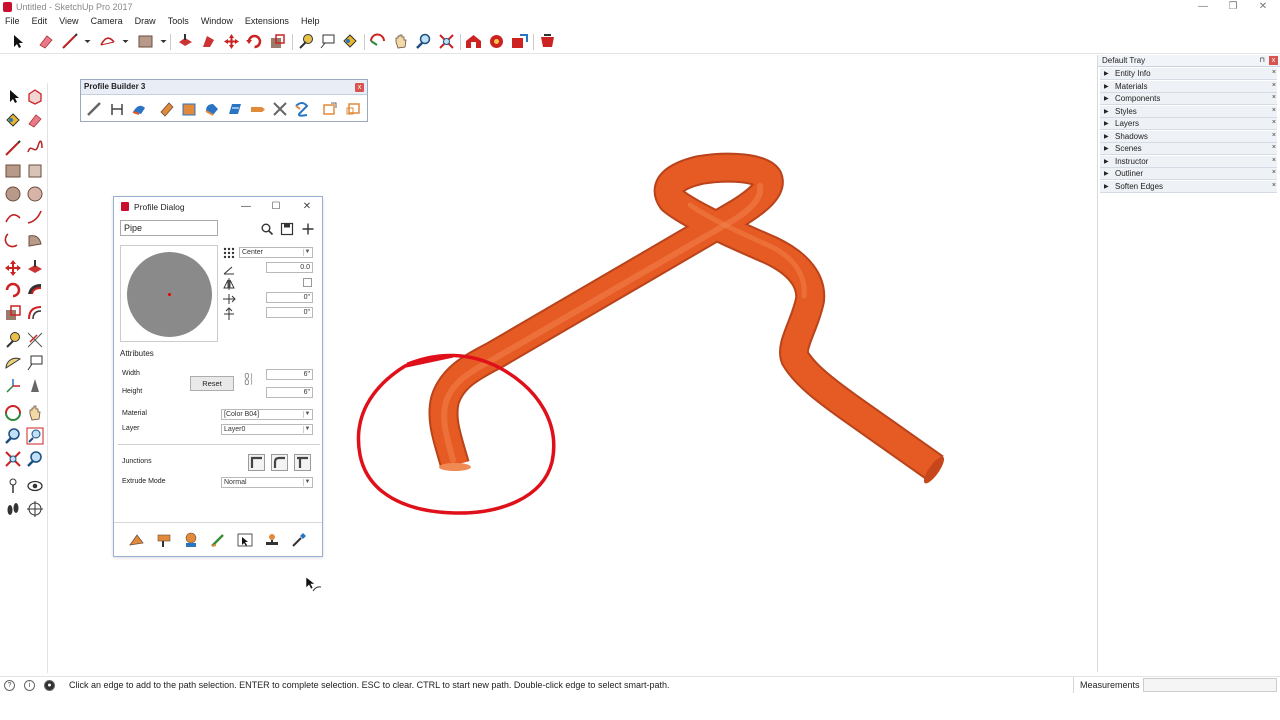 This screenshot has width=1280, height=720. Describe the element at coordinates (94, 109) in the screenshot. I see `build-along-path-icon` at that location.